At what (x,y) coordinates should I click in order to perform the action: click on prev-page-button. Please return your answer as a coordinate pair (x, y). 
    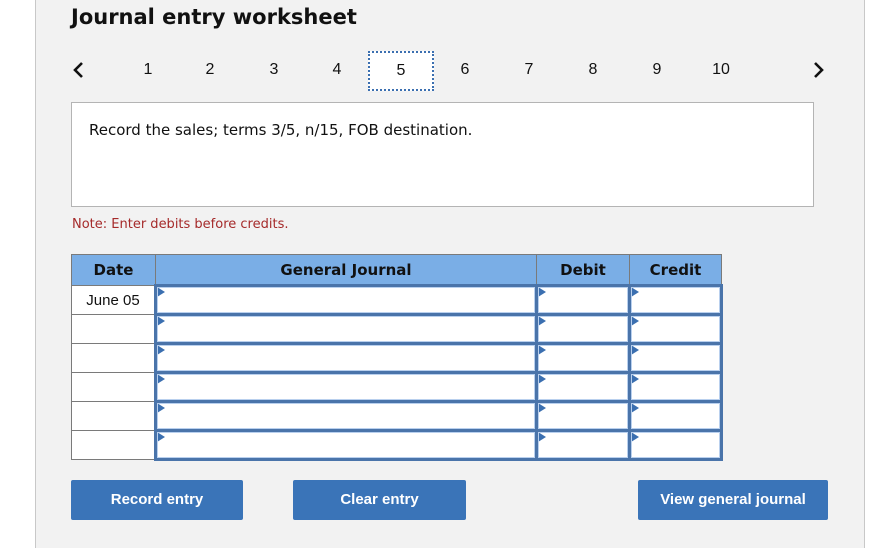
    Looking at the image, I should click on (78, 70).